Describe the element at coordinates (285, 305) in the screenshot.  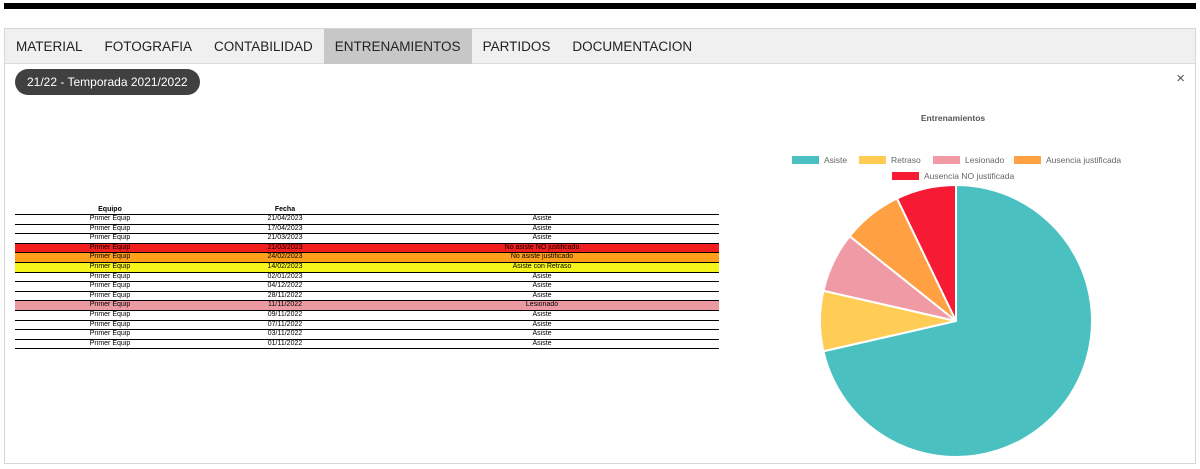
I see `cell-fecha: 11/11/2022` at that location.